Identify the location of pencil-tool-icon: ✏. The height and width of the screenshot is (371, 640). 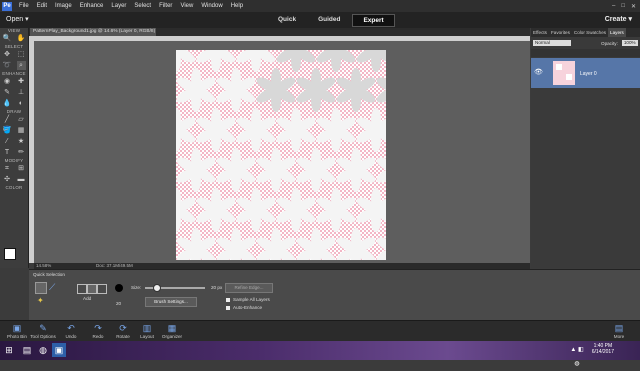
(21, 152).